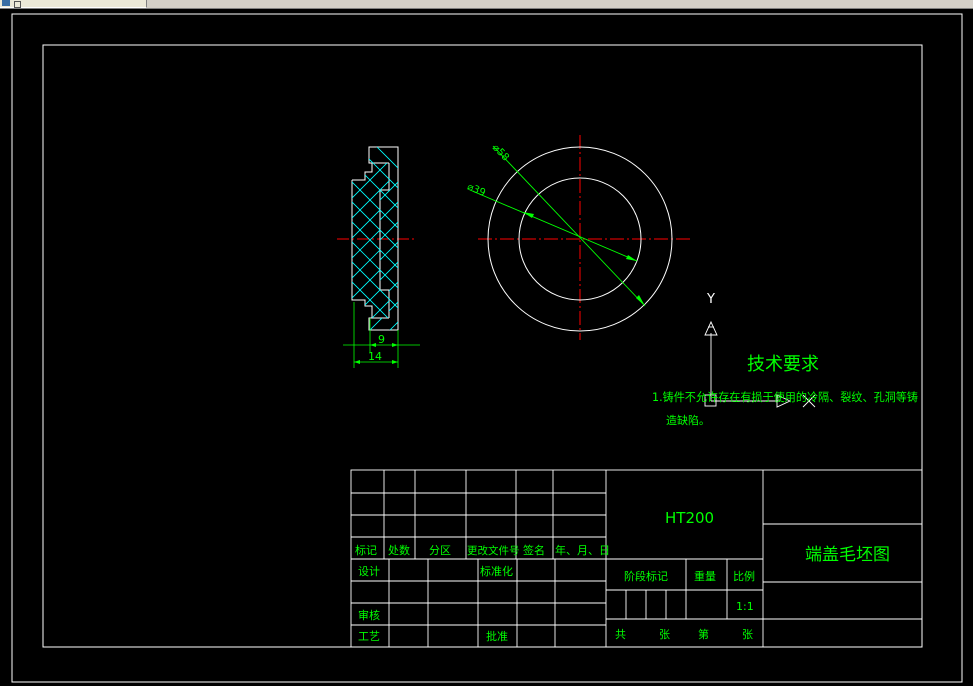  What do you see at coordinates (369, 636) in the screenshot?
I see `process-label: 工艺` at bounding box center [369, 636].